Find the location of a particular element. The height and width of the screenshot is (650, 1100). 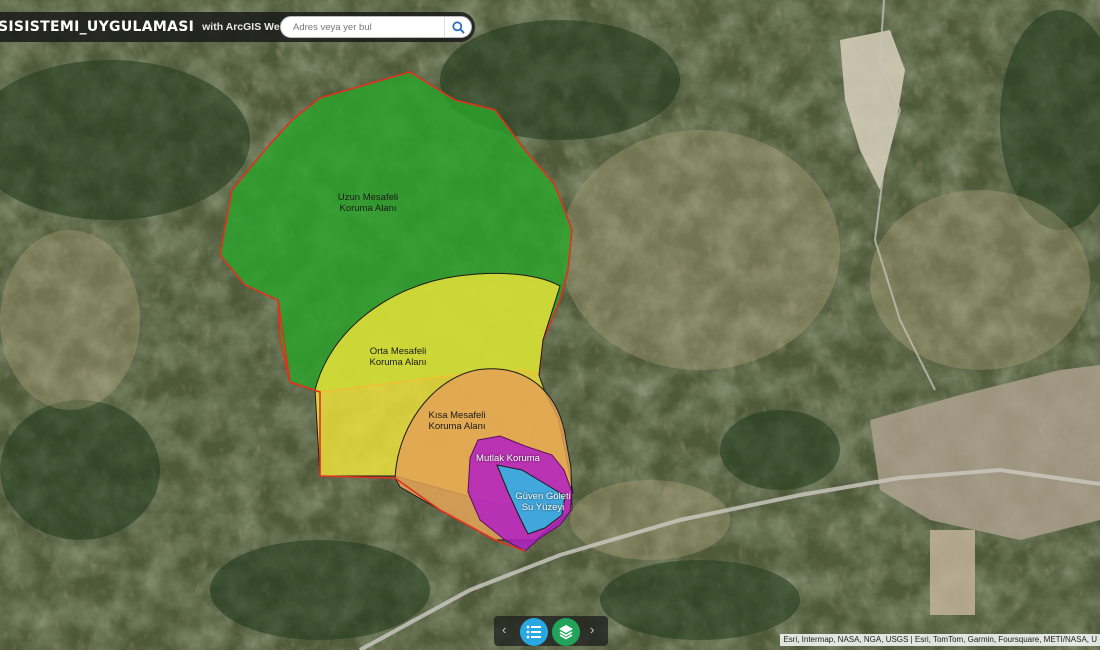

label-orta-mesafeli: Orta Mesafeli Koruma Alanı is located at coordinates (397, 357).